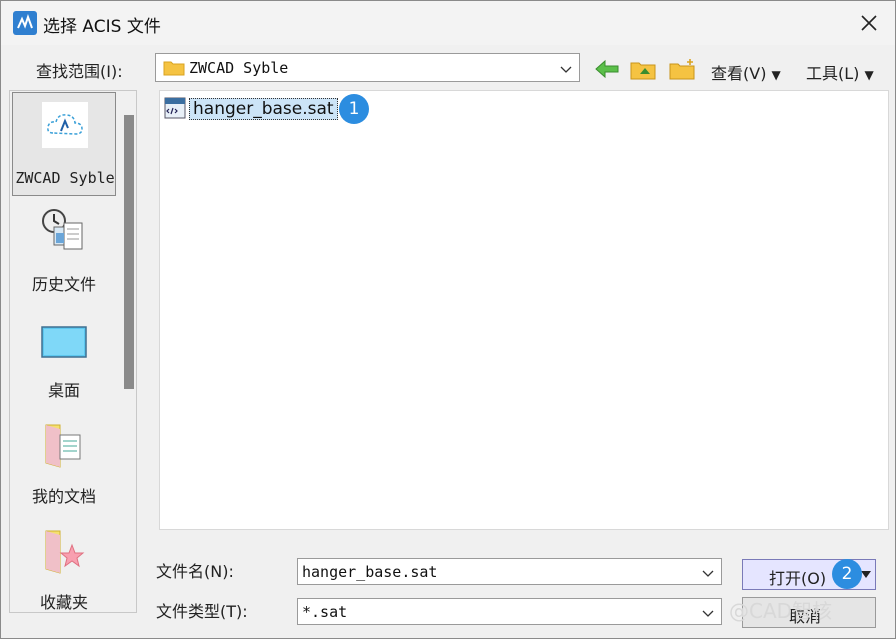 The image size is (896, 639). What do you see at coordinates (367, 67) in the screenshot?
I see `lookin-combo: ZWCAD Syble` at bounding box center [367, 67].